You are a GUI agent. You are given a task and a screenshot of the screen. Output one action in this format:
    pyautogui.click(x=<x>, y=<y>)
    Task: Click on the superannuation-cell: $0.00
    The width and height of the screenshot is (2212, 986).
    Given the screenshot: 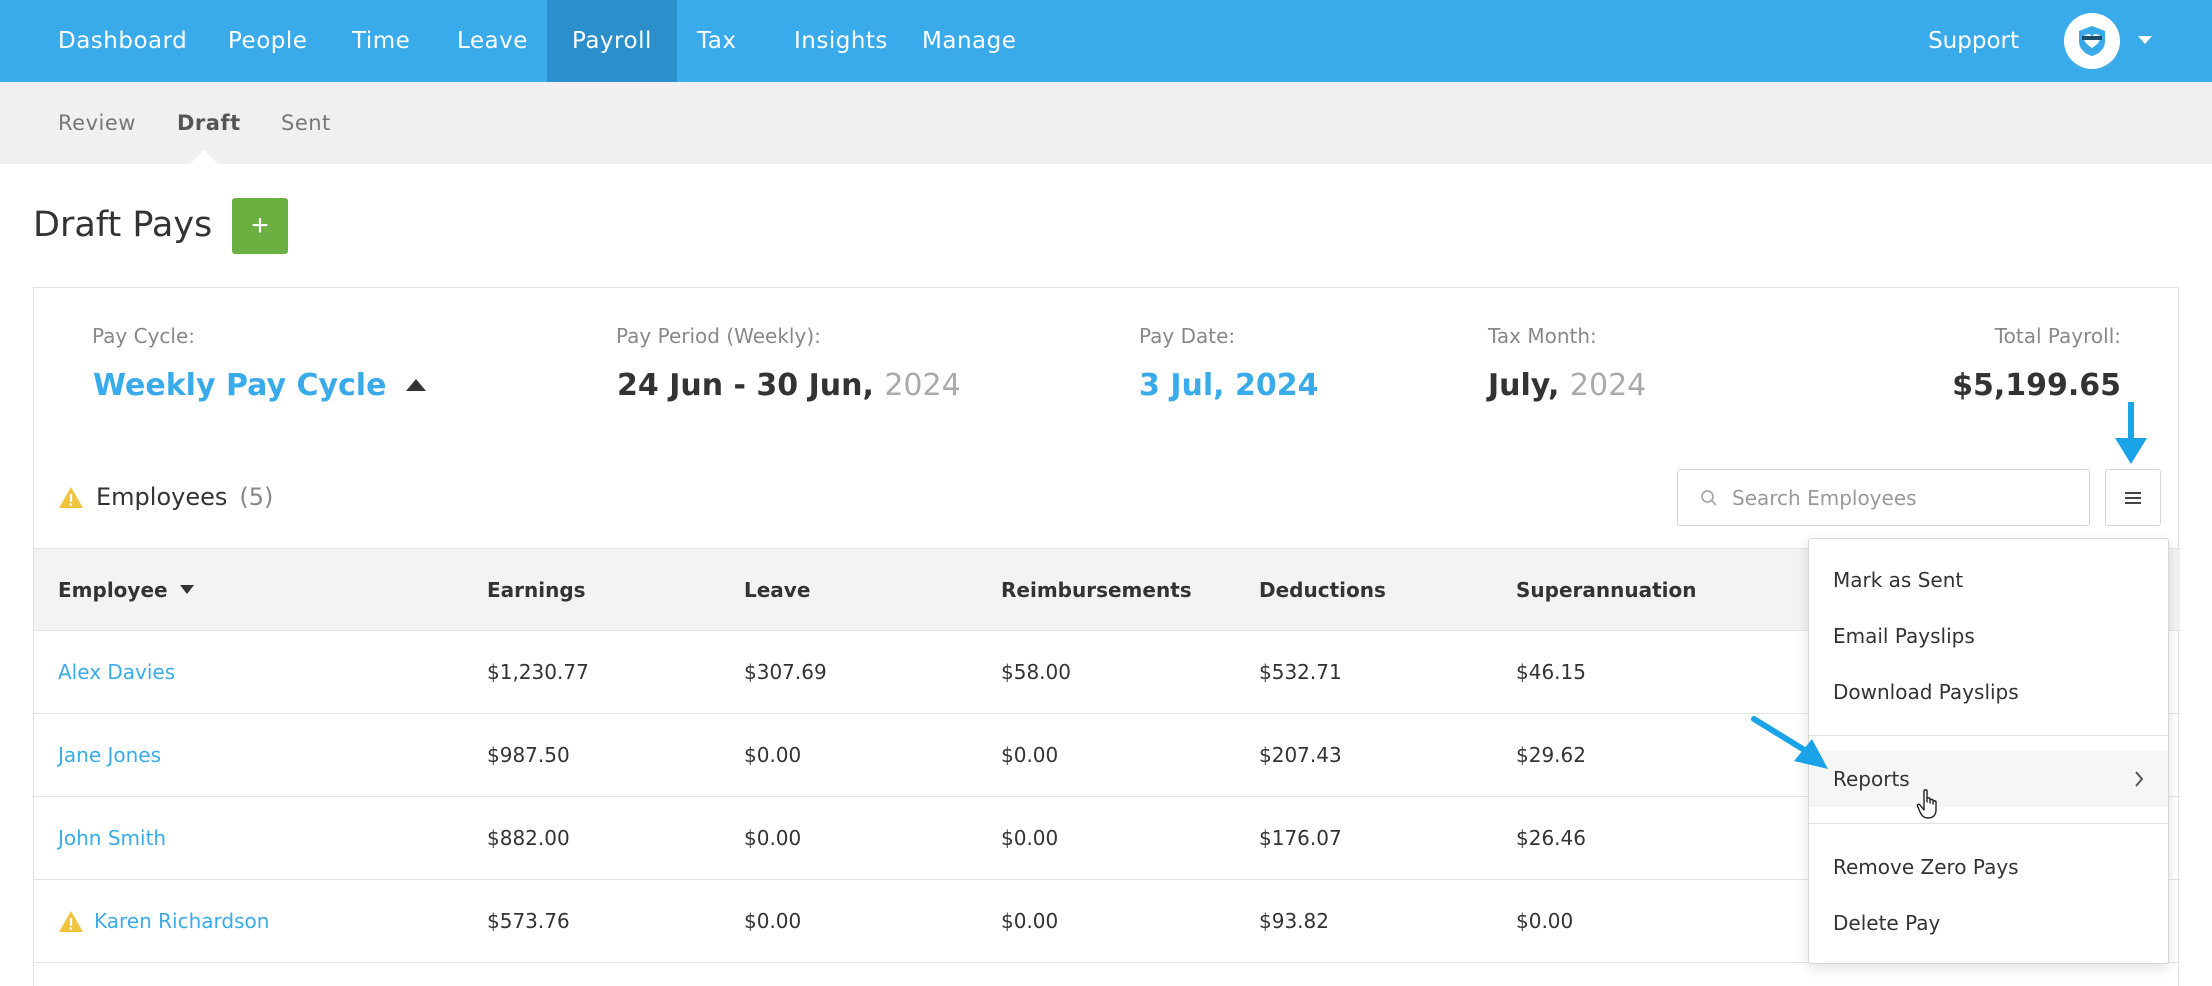 What is the action you would take?
    pyautogui.click(x=1545, y=921)
    